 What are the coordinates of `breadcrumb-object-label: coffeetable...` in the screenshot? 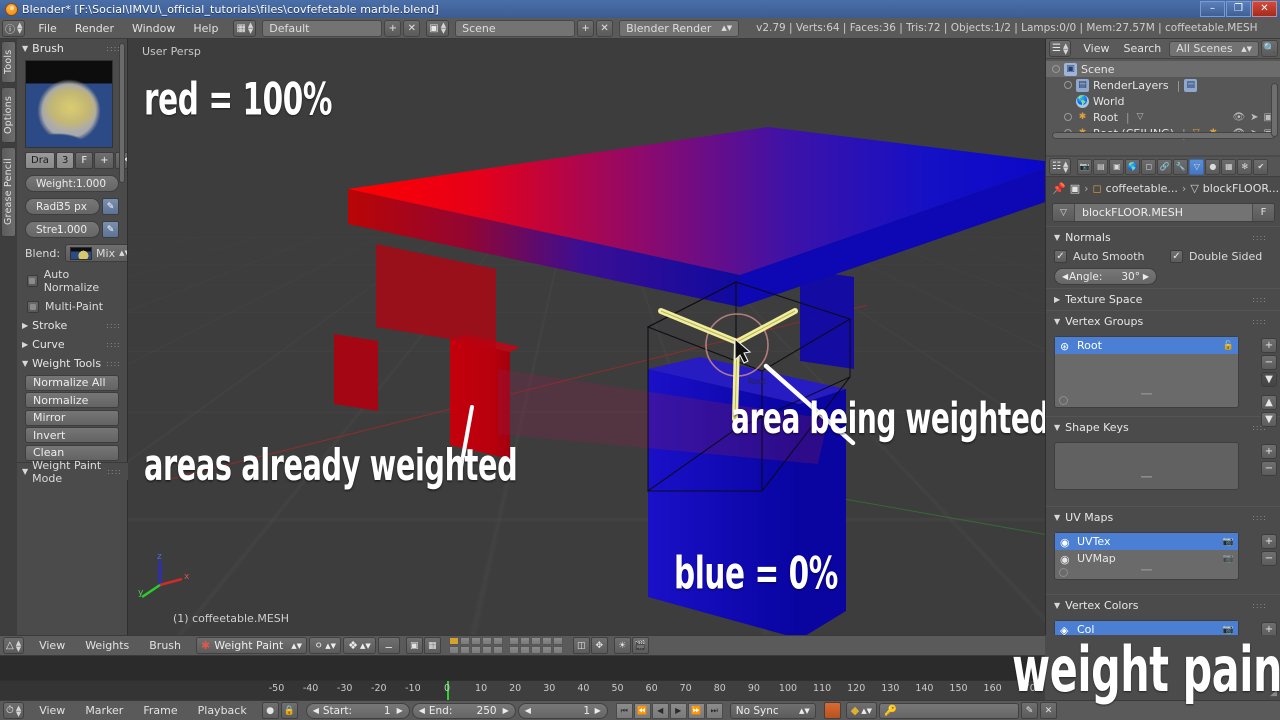 It's located at (1142, 188).